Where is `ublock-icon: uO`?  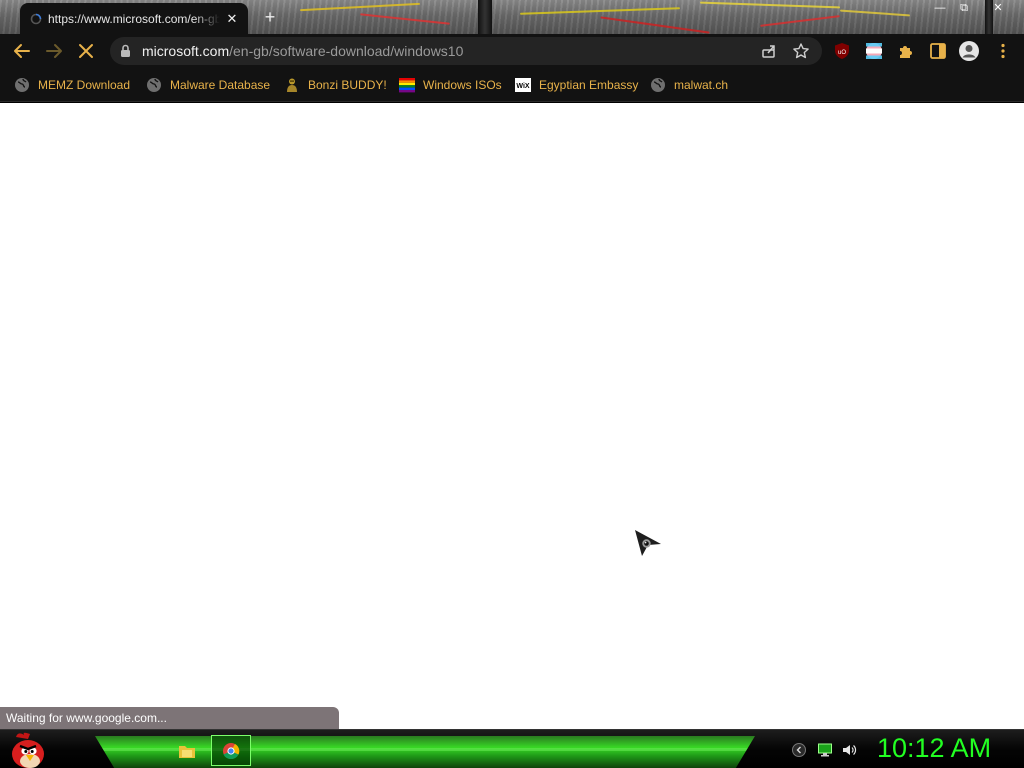
ublock-icon: uO is located at coordinates (842, 51).